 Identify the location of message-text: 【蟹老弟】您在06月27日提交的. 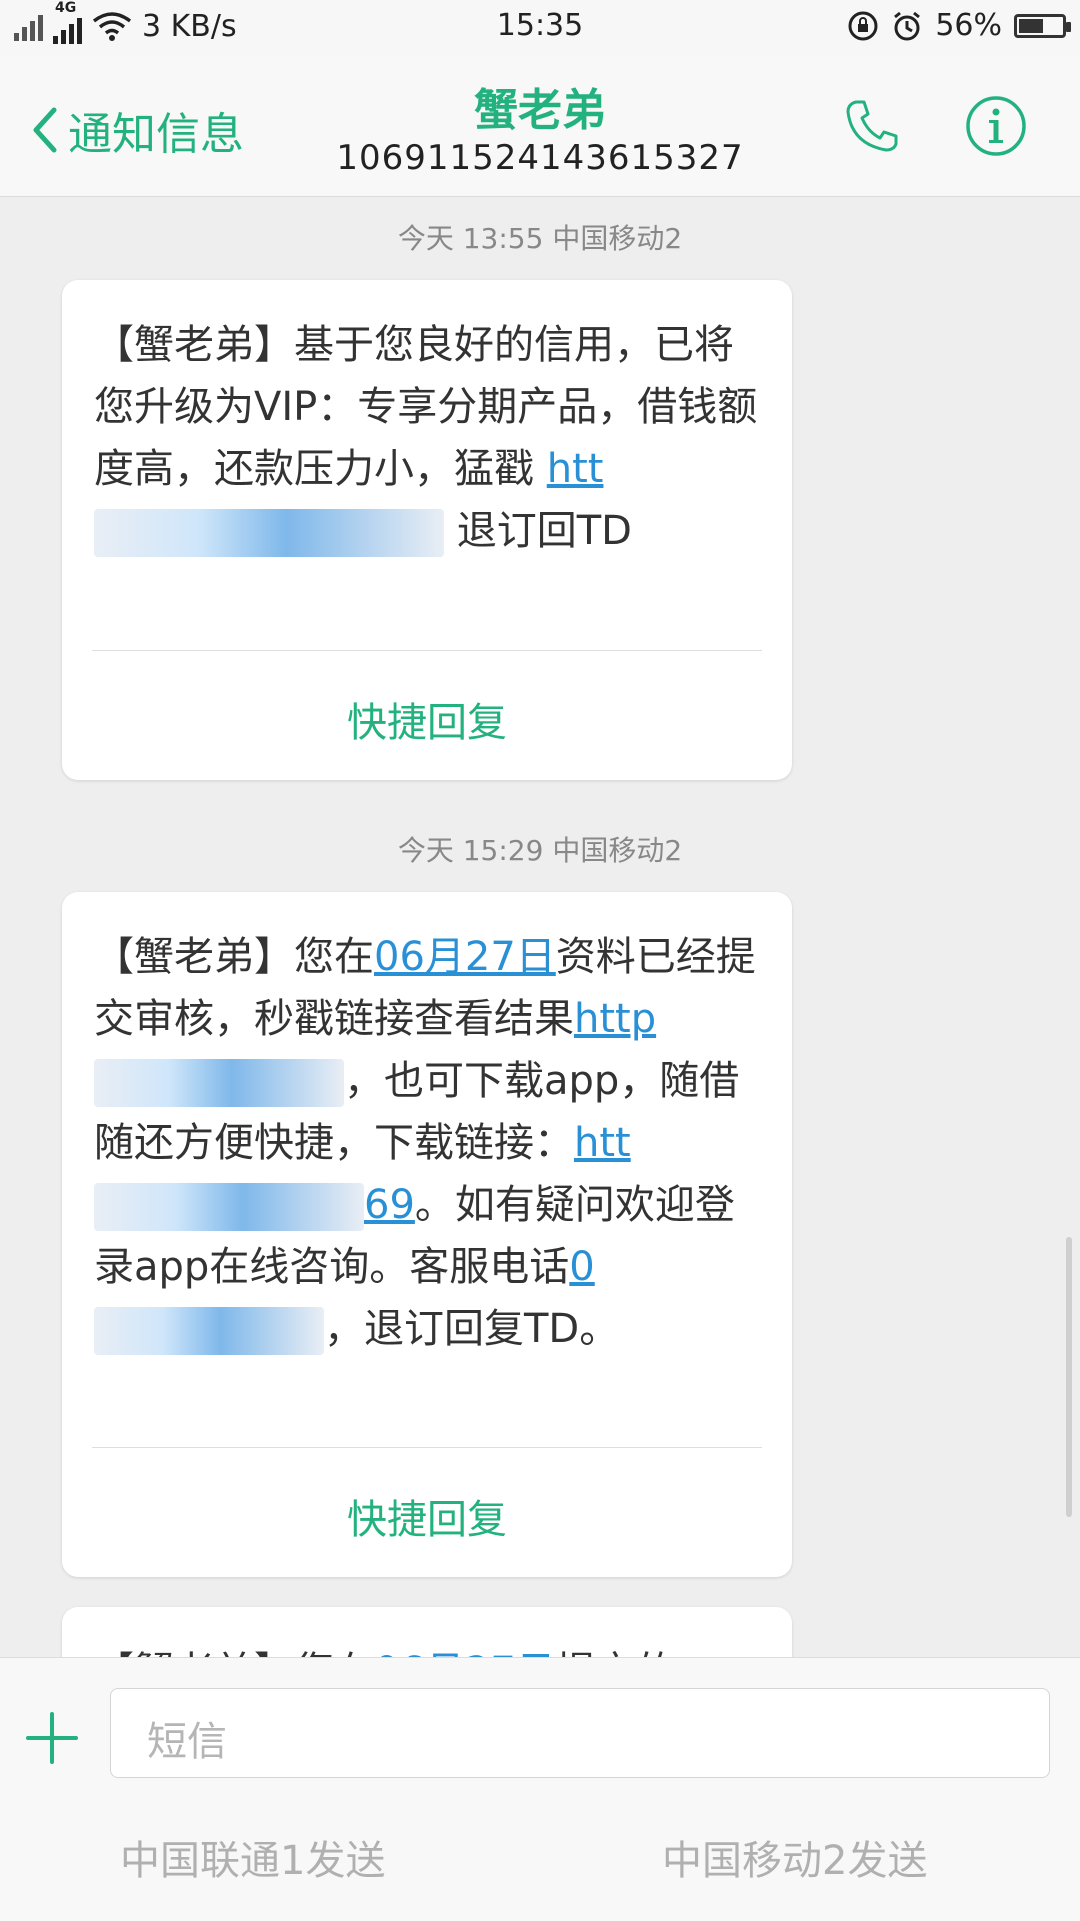
(427, 1632).